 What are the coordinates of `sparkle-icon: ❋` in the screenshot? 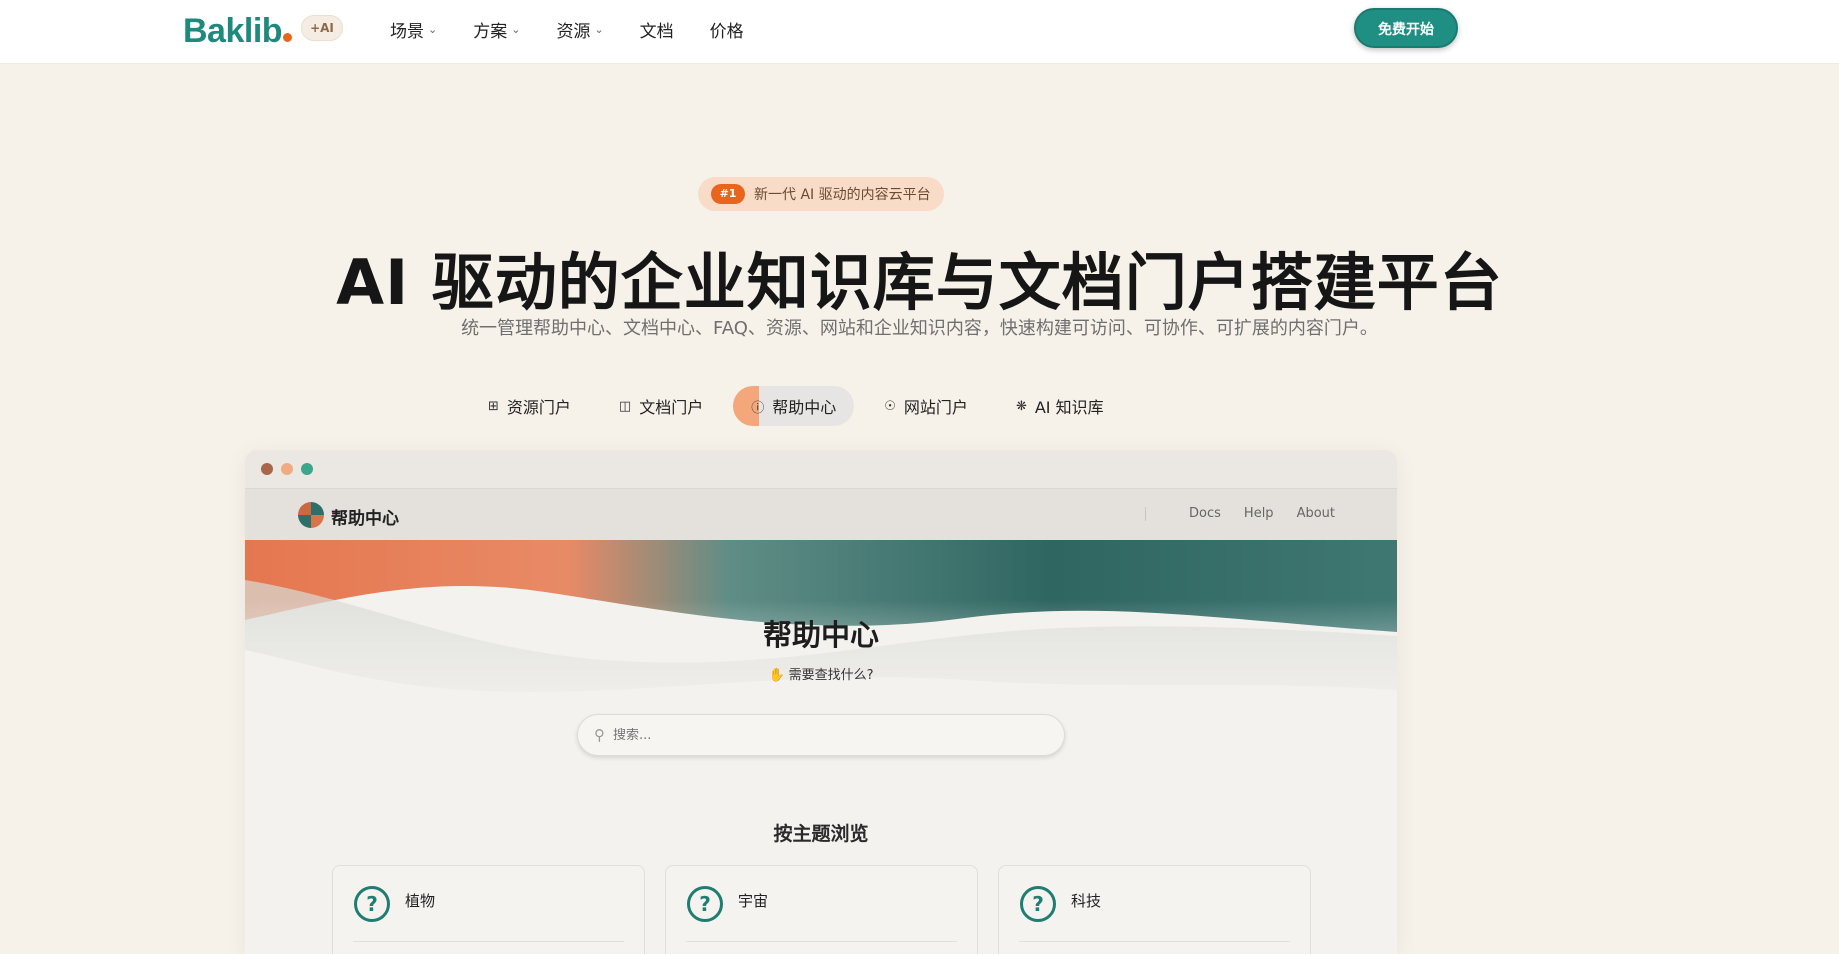 It's located at (1021, 406).